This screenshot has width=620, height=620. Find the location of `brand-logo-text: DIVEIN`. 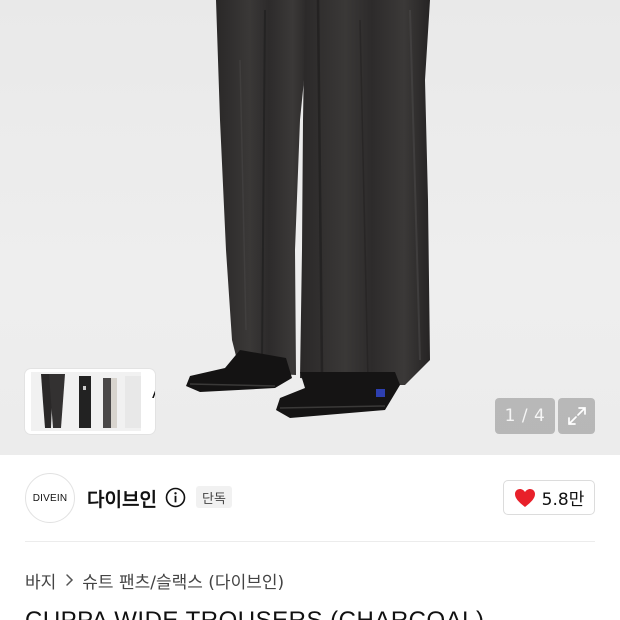

brand-logo-text: DIVEIN is located at coordinates (50, 498).